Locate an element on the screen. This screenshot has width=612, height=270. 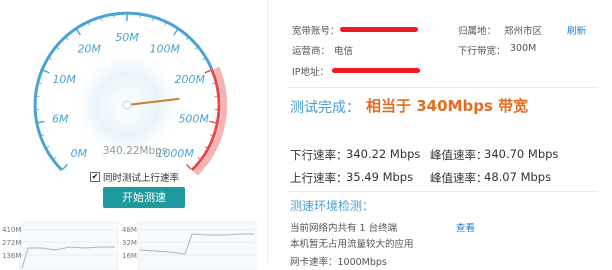
environment-traffic-status: 本机暂无占用流量较大的应用 is located at coordinates (352, 243).